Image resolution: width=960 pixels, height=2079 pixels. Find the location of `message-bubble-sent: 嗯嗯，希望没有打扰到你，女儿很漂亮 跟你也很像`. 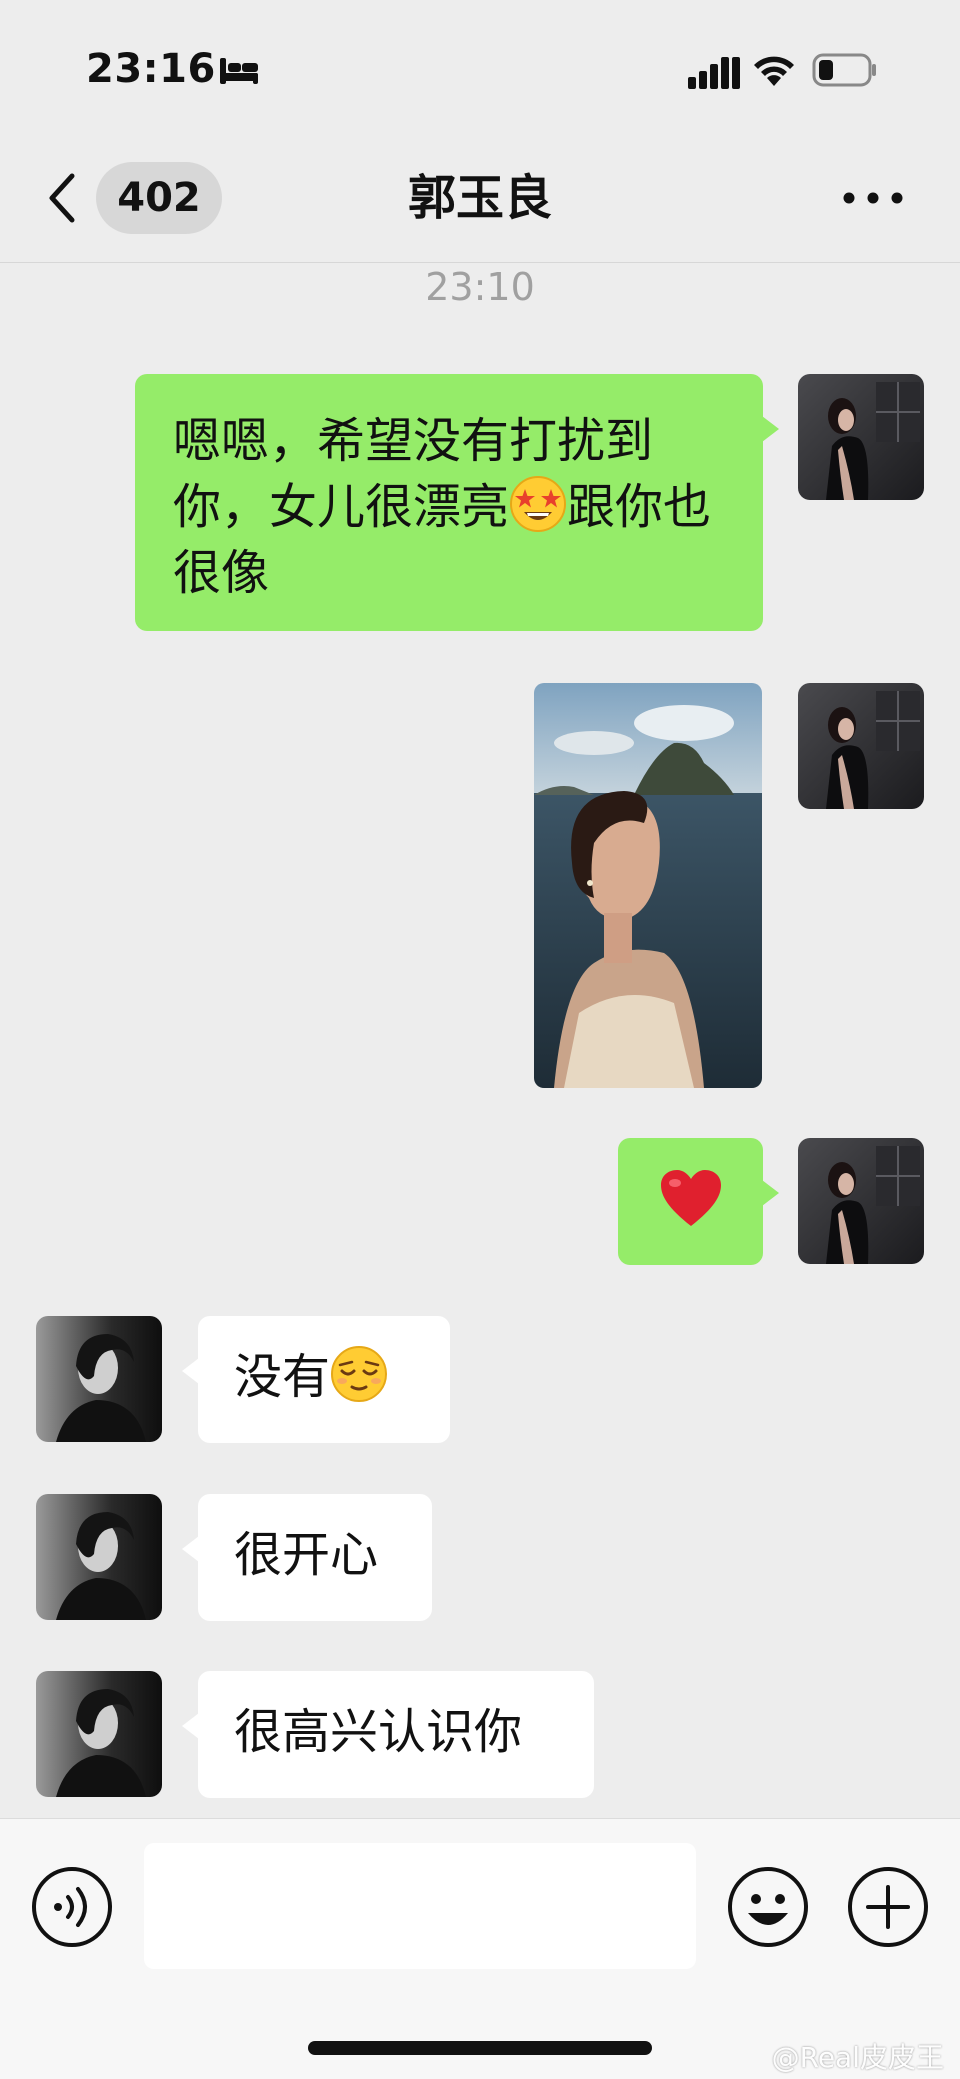

message-bubble-sent: 嗯嗯，希望没有打扰到你，女儿很漂亮 跟你也很像 is located at coordinates (457, 502).